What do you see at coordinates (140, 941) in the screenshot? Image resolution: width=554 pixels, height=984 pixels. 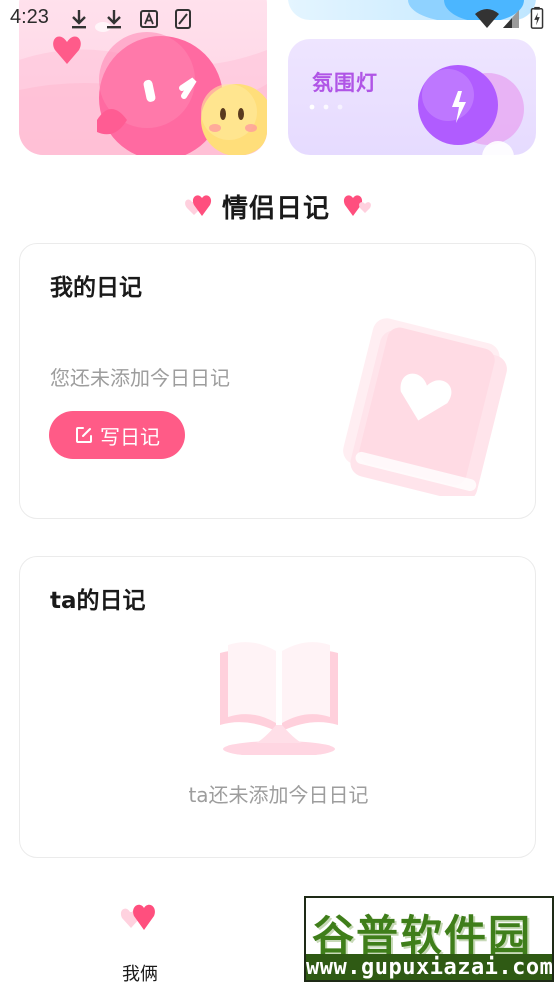 I see `tab-us: 我俩` at bounding box center [140, 941].